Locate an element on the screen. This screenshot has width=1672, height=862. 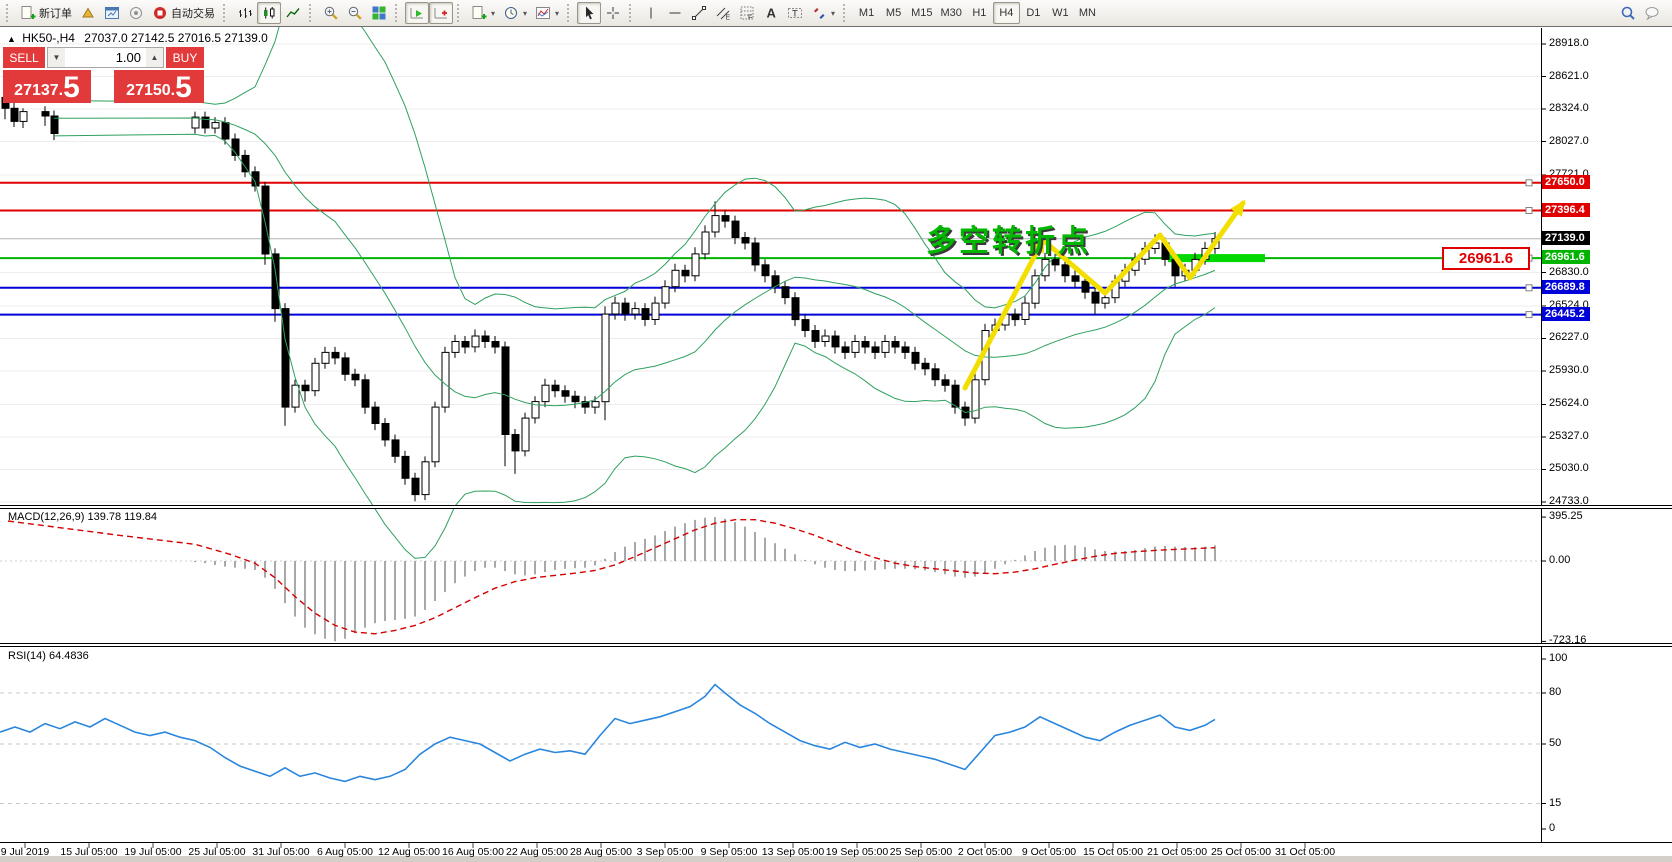
sell-price-panel: 27137 . 5 is located at coordinates (47, 86).